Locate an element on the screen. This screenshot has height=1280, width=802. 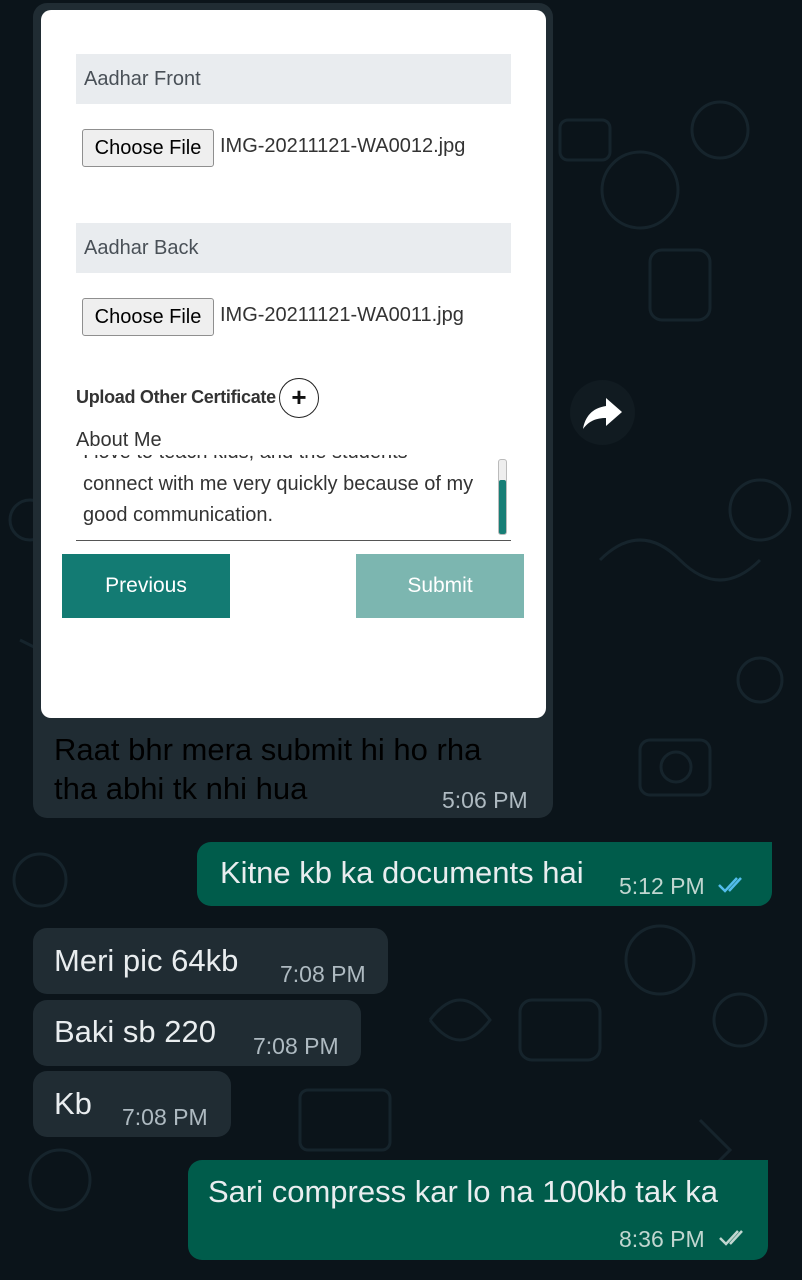
choose-file-button-back: Choose File is located at coordinates (148, 317).